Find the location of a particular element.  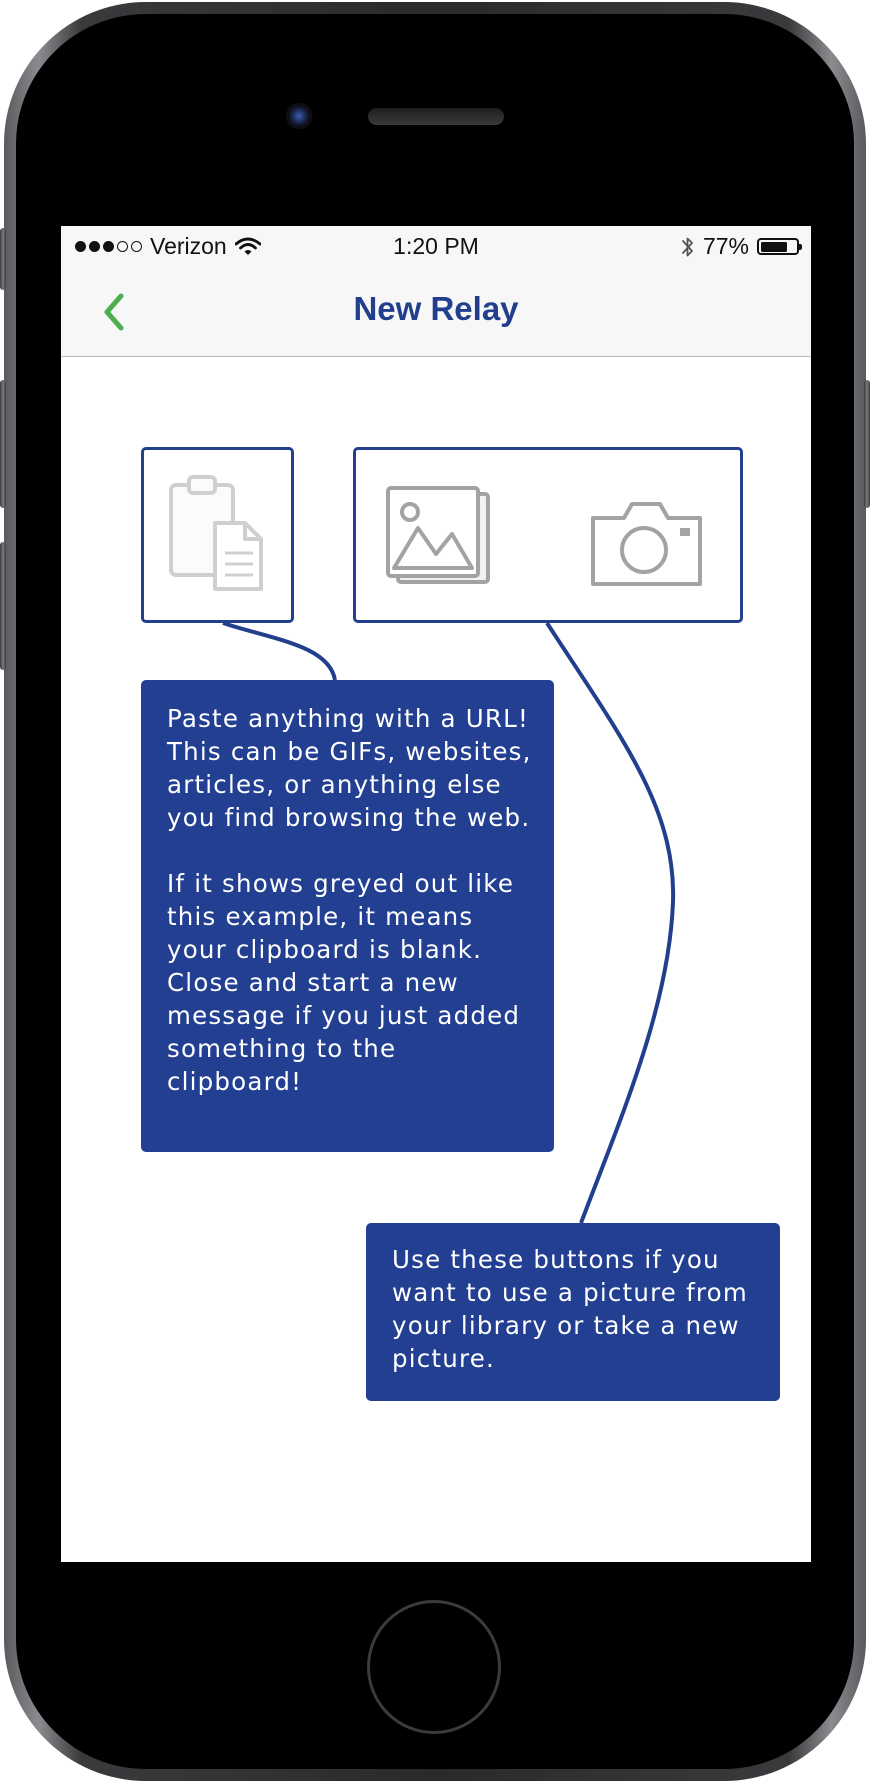

status-bar: Verizon 1:20 PM 77% is located at coordinates (436, 246).